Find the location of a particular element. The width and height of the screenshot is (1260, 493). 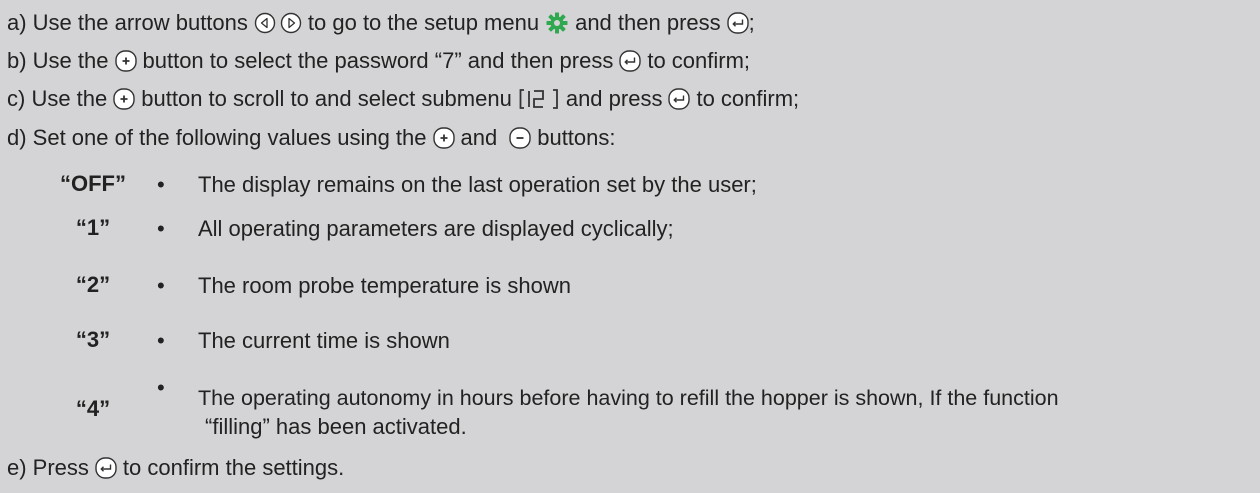

step-b-end: to confirm; is located at coordinates (699, 60).